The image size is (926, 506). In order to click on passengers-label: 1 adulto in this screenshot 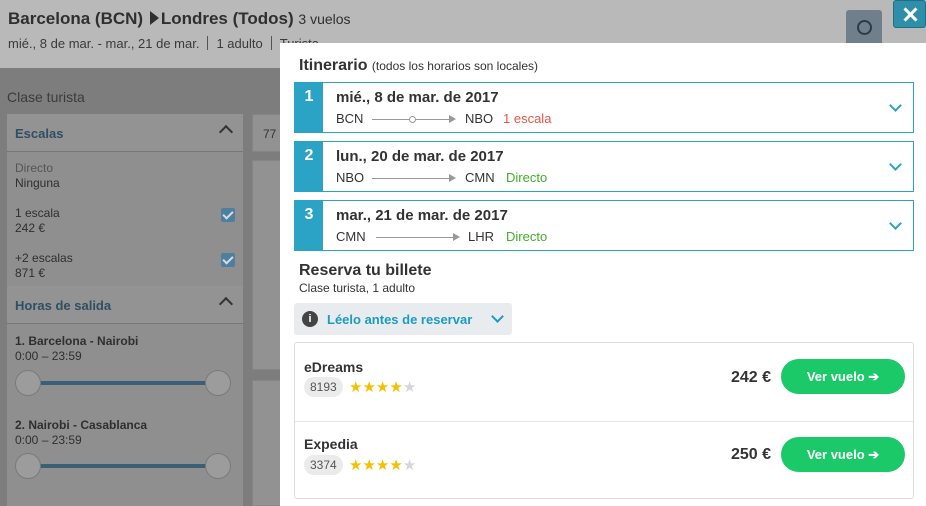, I will do `click(239, 43)`.